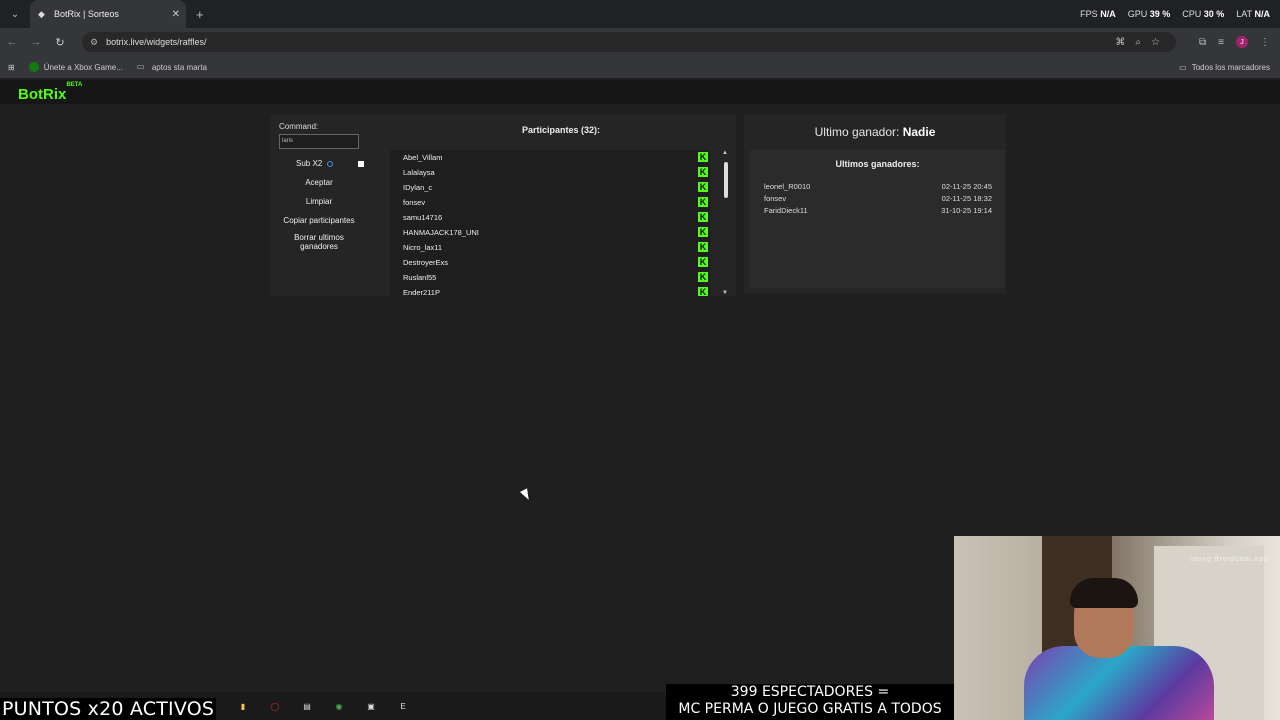 The image size is (1280, 720). Describe the element at coordinates (108, 709) in the screenshot. I see `points-overlay: PUNTOS x20 ACTIVOS` at that location.